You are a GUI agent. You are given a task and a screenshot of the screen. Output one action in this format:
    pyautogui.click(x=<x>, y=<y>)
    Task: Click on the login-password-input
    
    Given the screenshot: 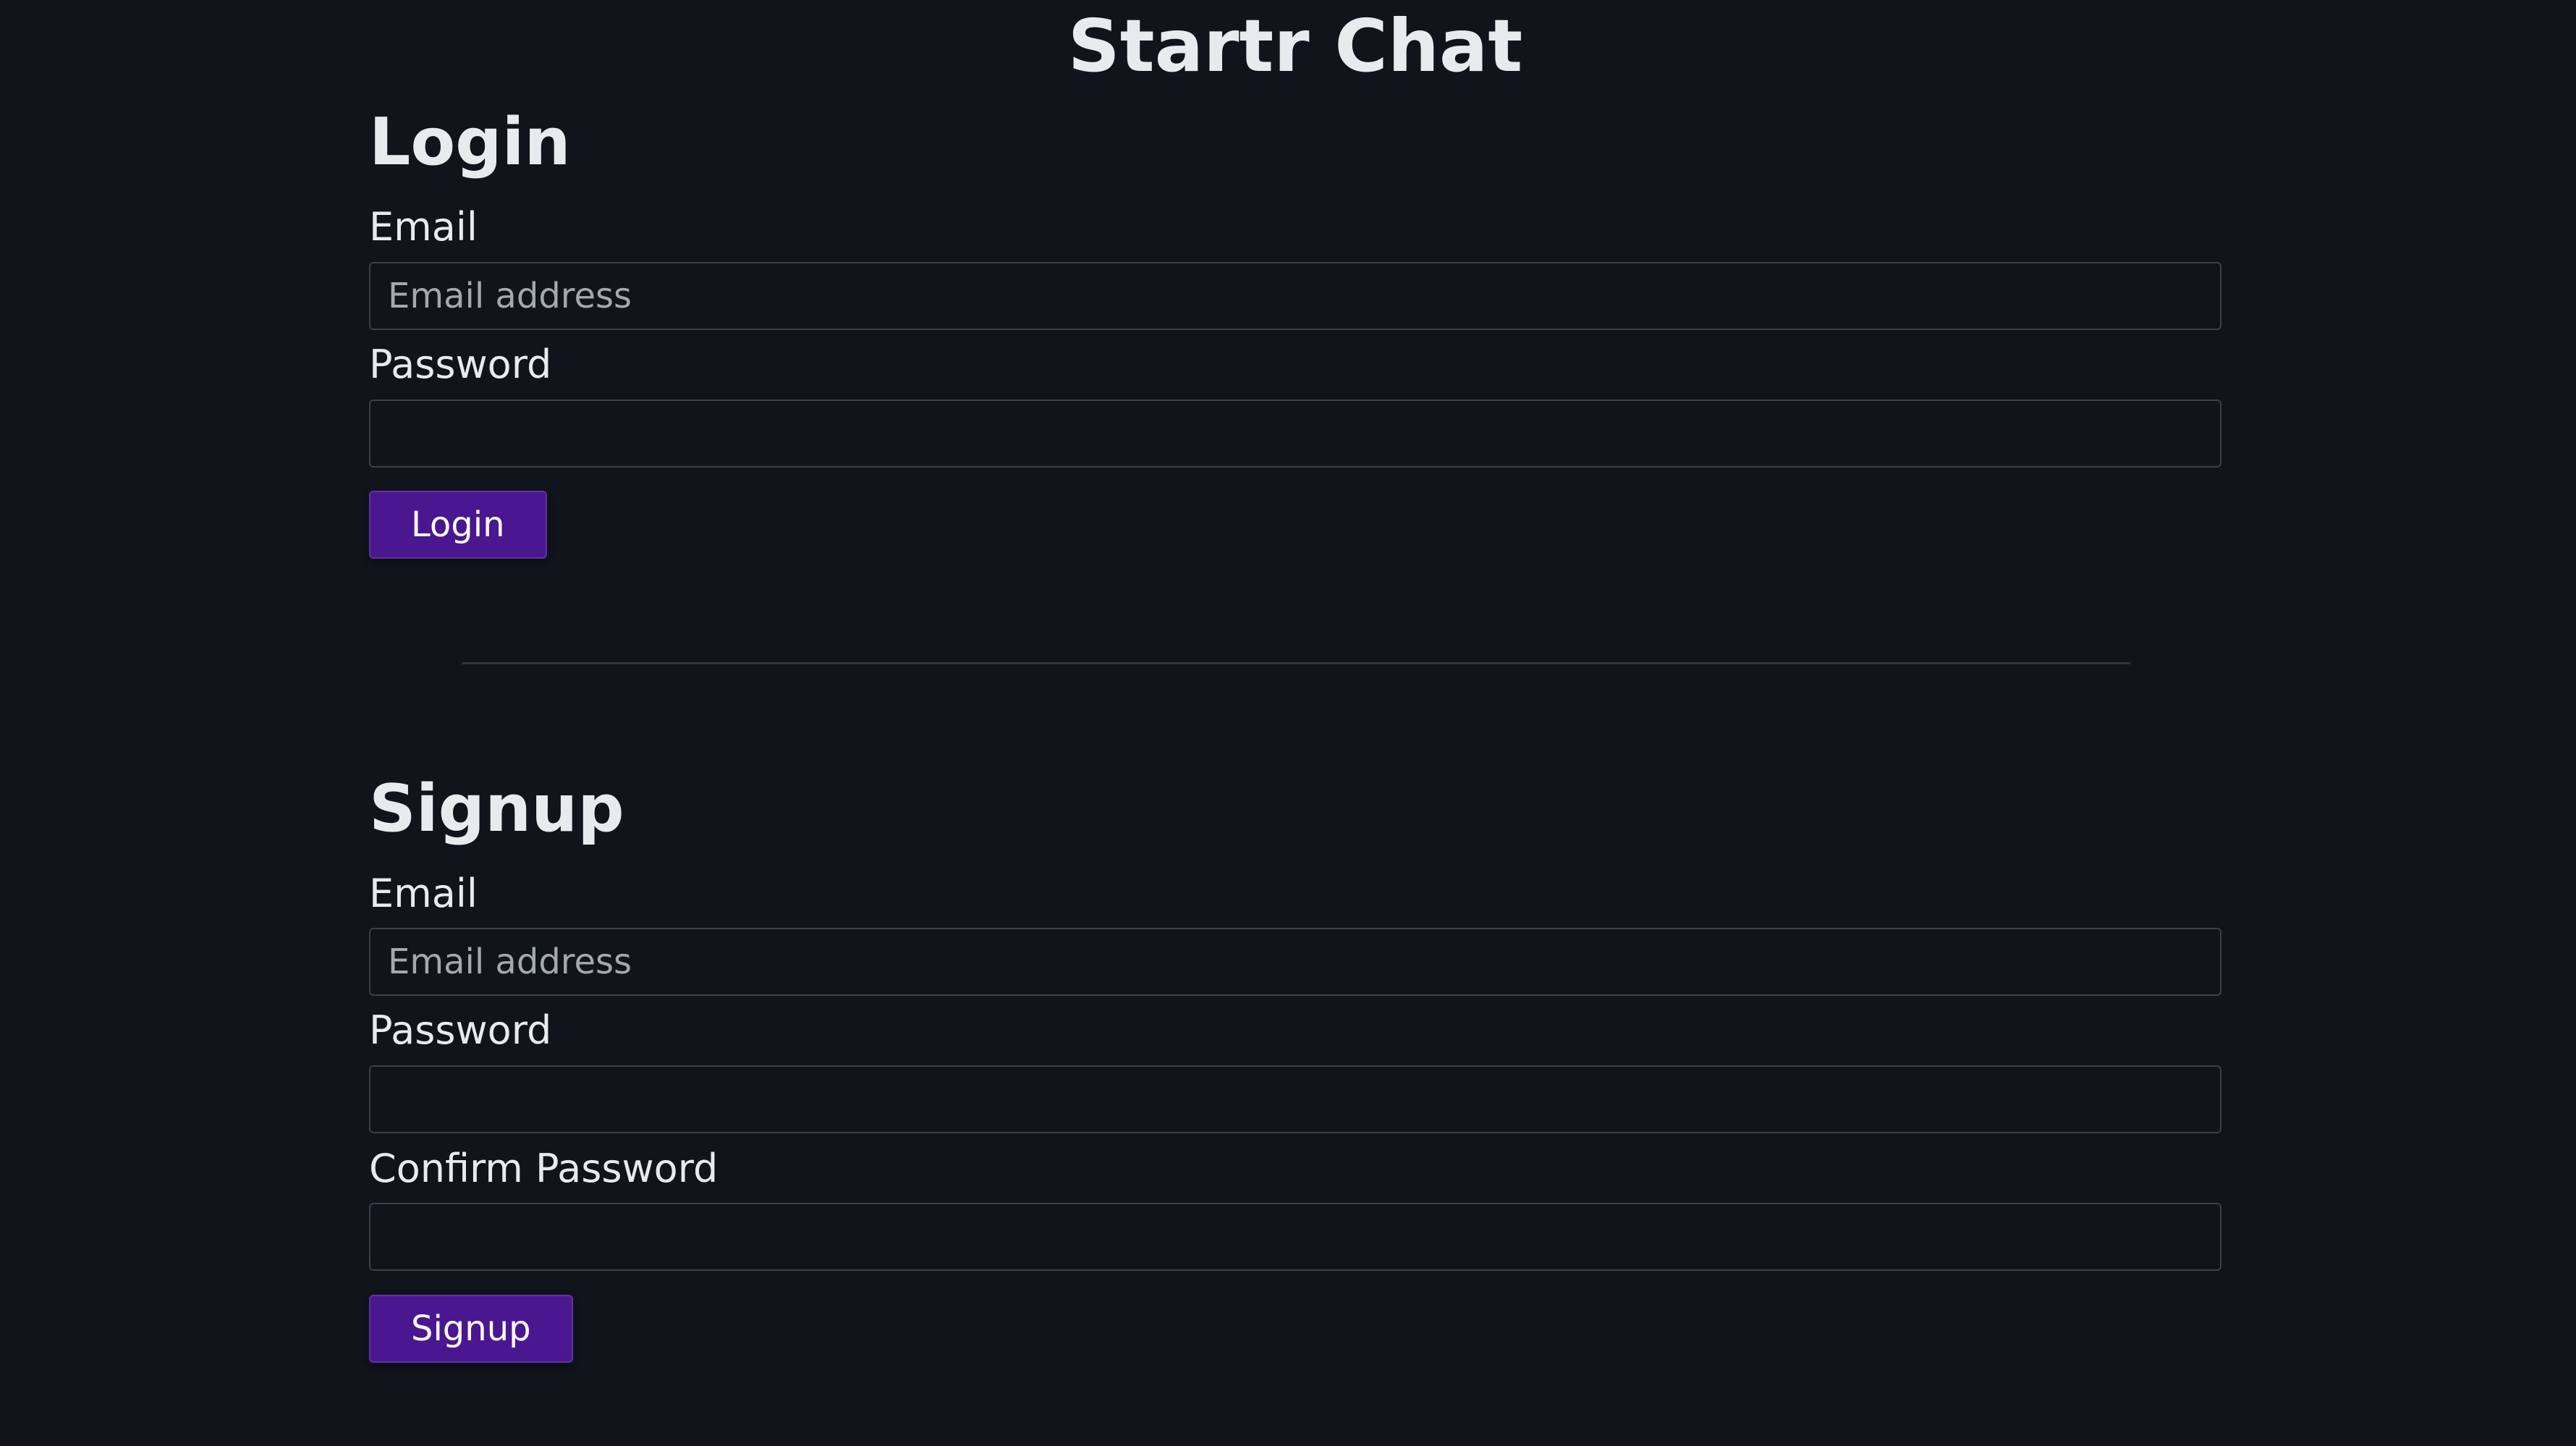 What is the action you would take?
    pyautogui.click(x=1295, y=433)
    